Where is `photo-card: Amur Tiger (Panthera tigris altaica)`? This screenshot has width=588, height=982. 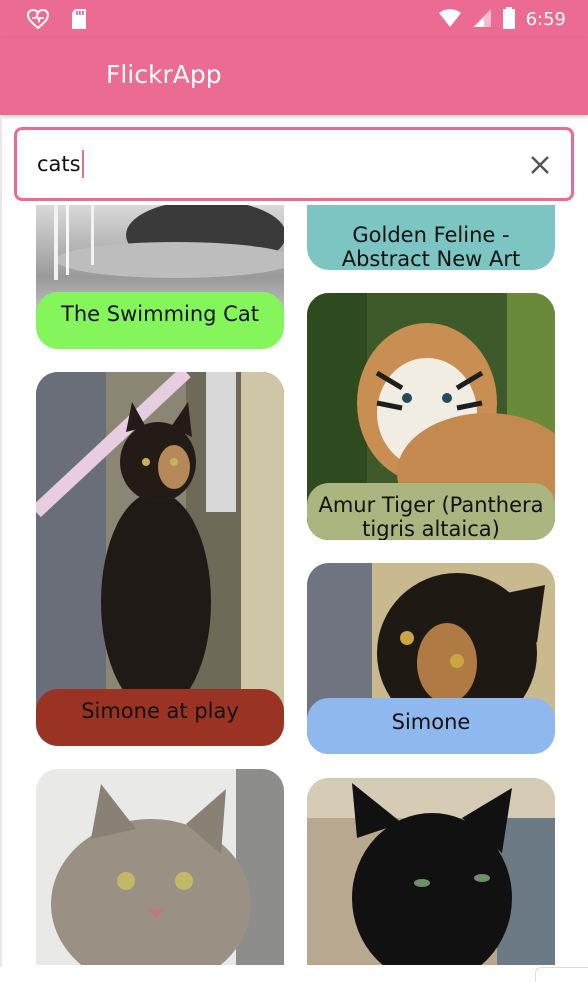
photo-card: Amur Tiger (Panthera tigris altaica) is located at coordinates (431, 416).